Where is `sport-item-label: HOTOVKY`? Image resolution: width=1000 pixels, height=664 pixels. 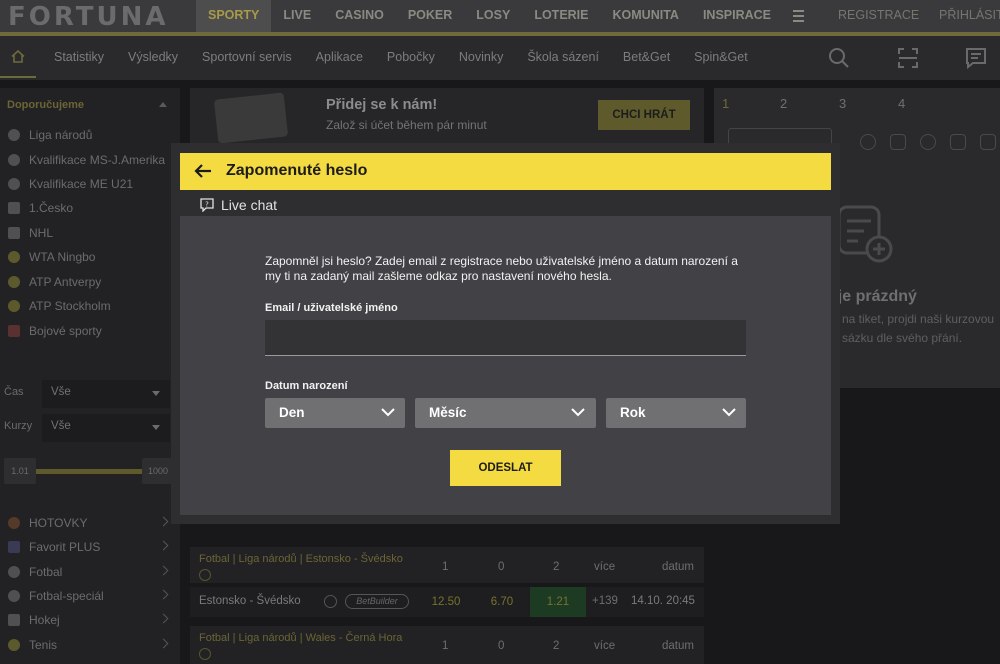 sport-item-label: HOTOVKY is located at coordinates (58, 523).